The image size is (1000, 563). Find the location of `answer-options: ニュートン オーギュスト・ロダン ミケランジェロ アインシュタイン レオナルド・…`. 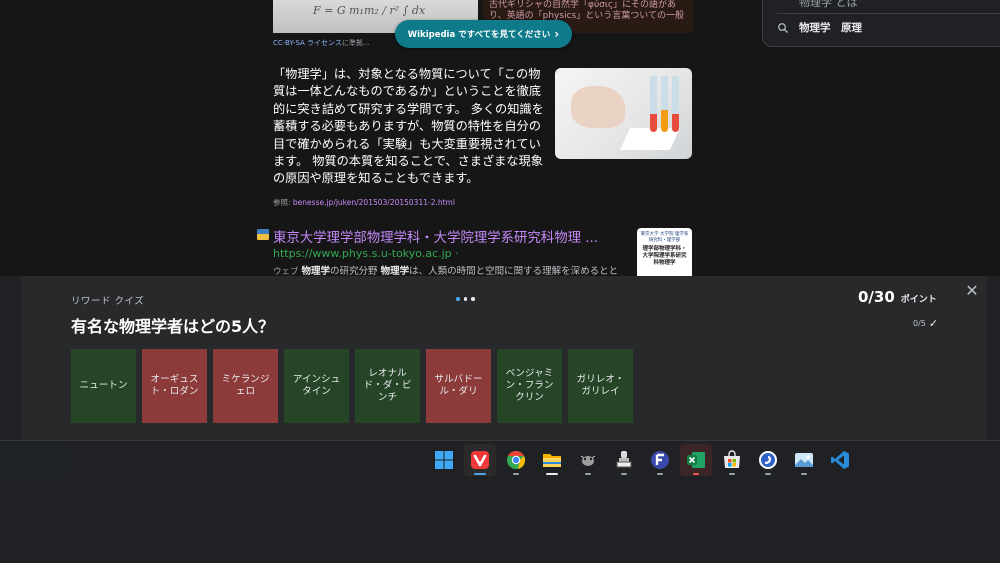

answer-options: ニュートン オーギュスト・ロダン ミケランジェロ アインシュタイン レオナルド・… is located at coordinates (352, 386).